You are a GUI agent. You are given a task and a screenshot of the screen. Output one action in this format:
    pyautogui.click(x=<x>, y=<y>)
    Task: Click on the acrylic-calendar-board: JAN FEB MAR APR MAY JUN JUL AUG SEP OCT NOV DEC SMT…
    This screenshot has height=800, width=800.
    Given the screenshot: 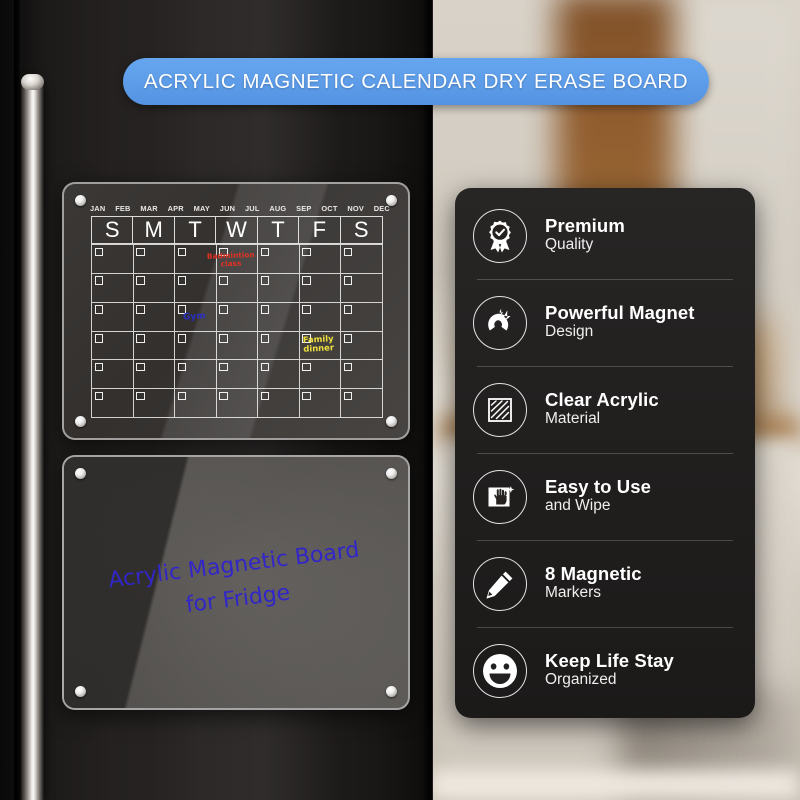 What is the action you would take?
    pyautogui.click(x=236, y=311)
    